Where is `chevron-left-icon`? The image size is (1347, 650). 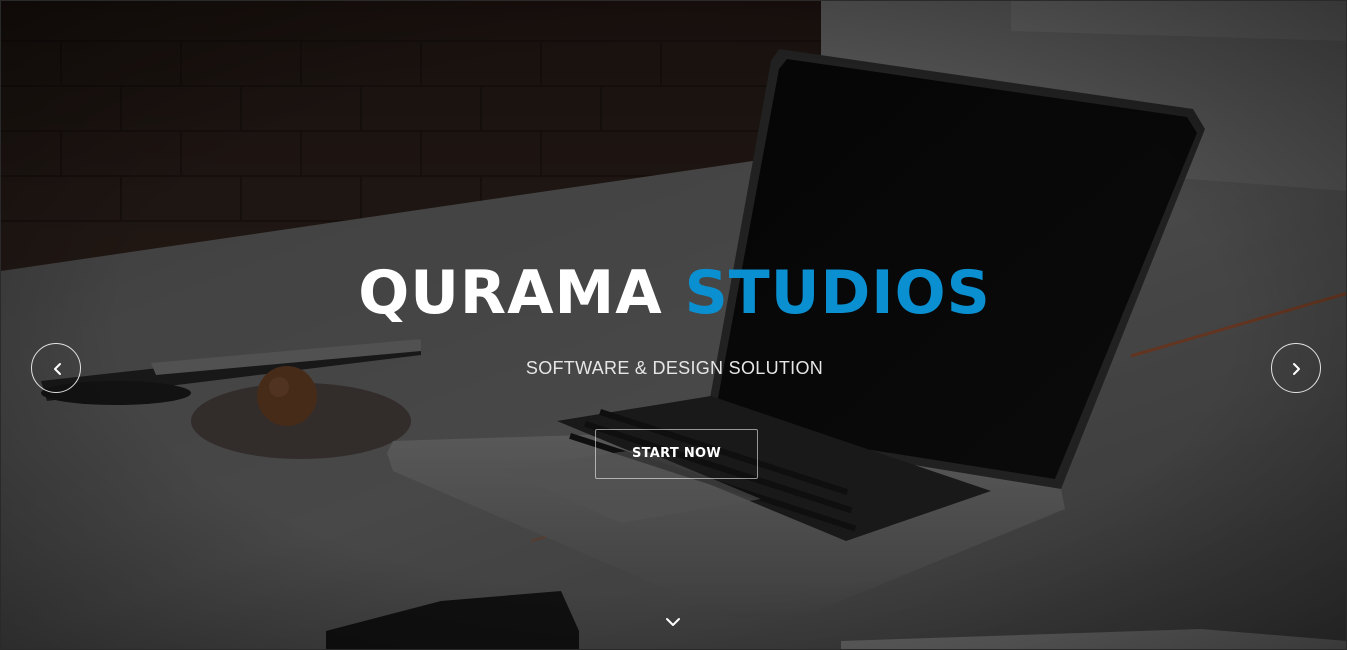 chevron-left-icon is located at coordinates (57, 369).